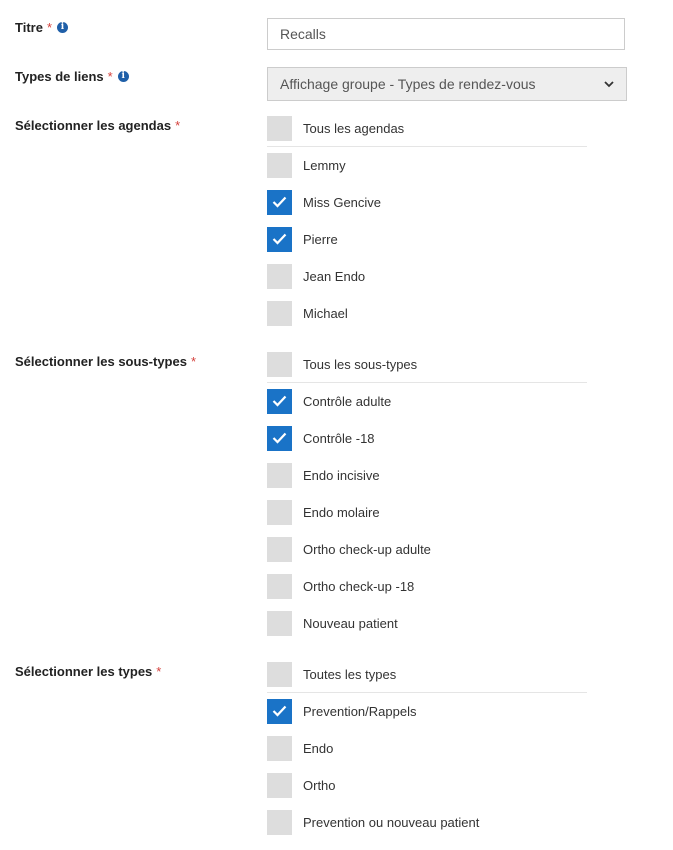 This screenshot has width=673, height=850. What do you see at coordinates (359, 586) in the screenshot?
I see `checkbox-label: Ortho check-up -18` at bounding box center [359, 586].